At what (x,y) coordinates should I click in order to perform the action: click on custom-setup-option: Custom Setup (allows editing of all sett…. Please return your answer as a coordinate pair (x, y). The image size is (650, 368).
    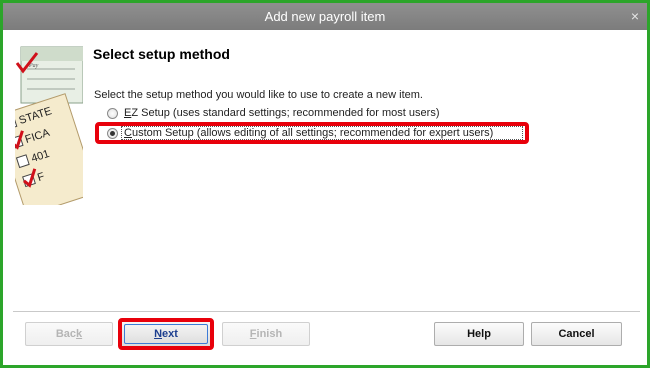
    Looking at the image, I should click on (300, 133).